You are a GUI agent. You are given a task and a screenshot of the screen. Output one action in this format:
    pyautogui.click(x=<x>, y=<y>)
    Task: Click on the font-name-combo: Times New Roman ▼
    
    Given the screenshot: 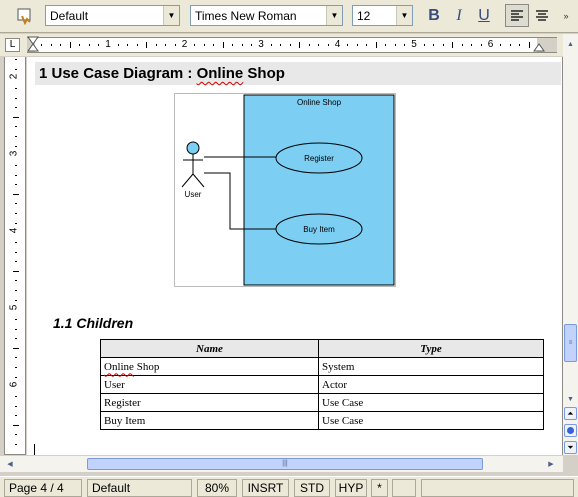 What is the action you would take?
    pyautogui.click(x=266, y=15)
    